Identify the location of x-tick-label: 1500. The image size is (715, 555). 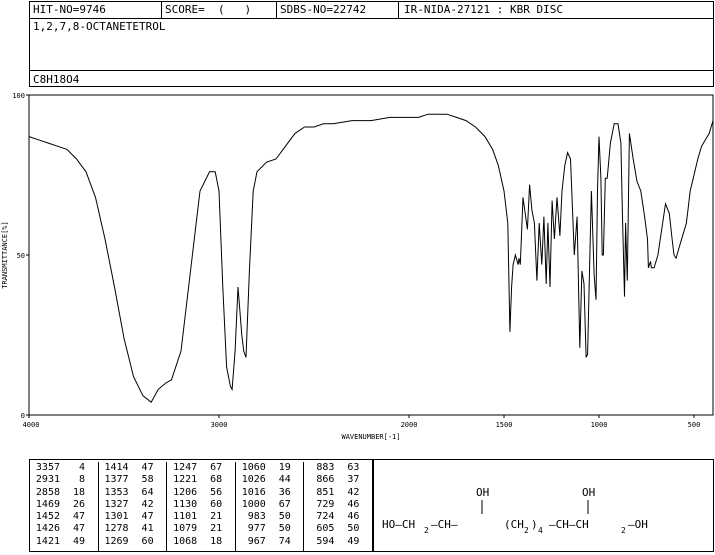
(504, 425).